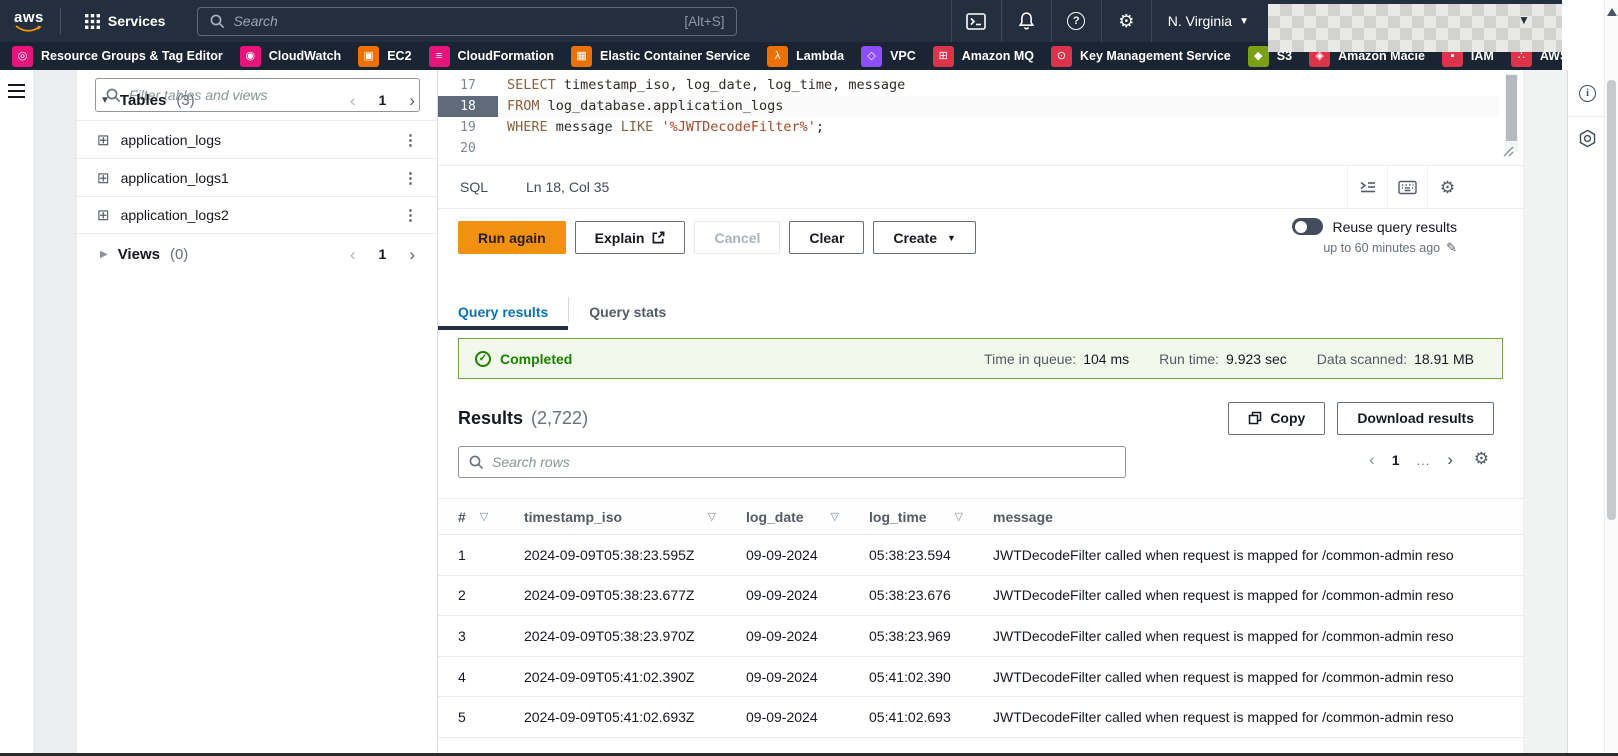  I want to click on favorites-item: ⊞ Amazon MQ, so click(983, 56).